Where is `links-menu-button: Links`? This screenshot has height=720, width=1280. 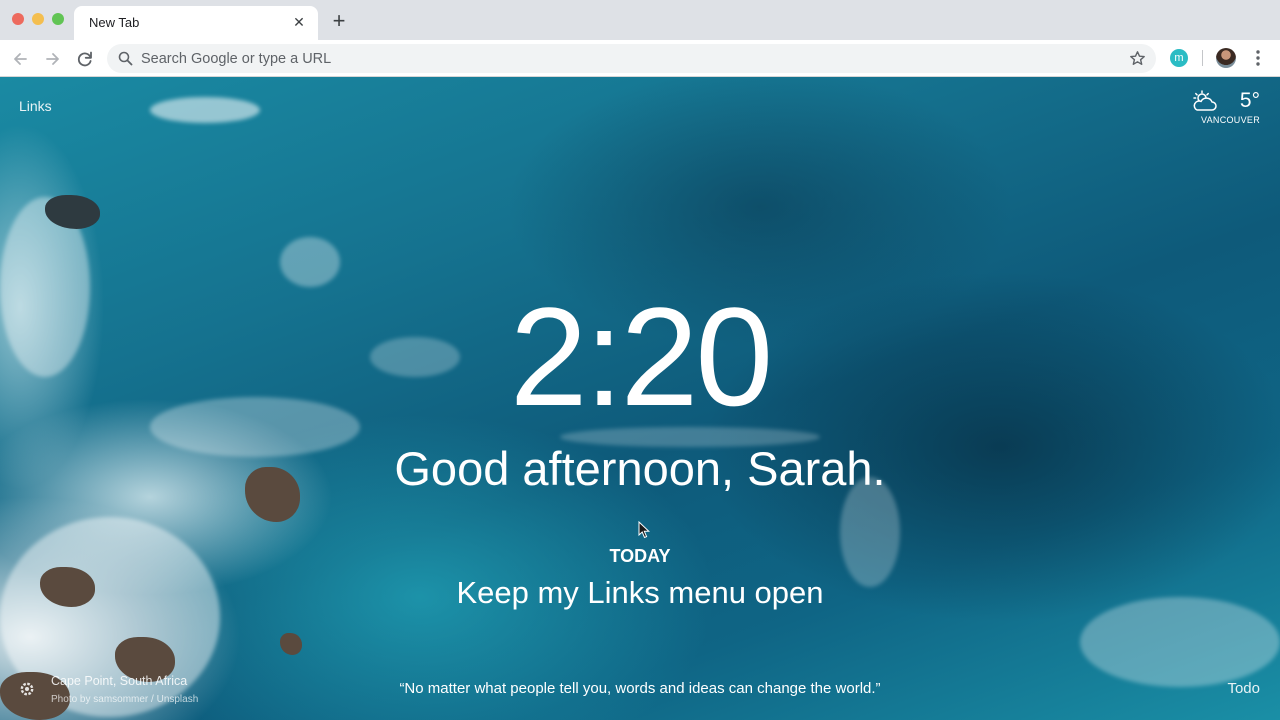 links-menu-button: Links is located at coordinates (35, 106).